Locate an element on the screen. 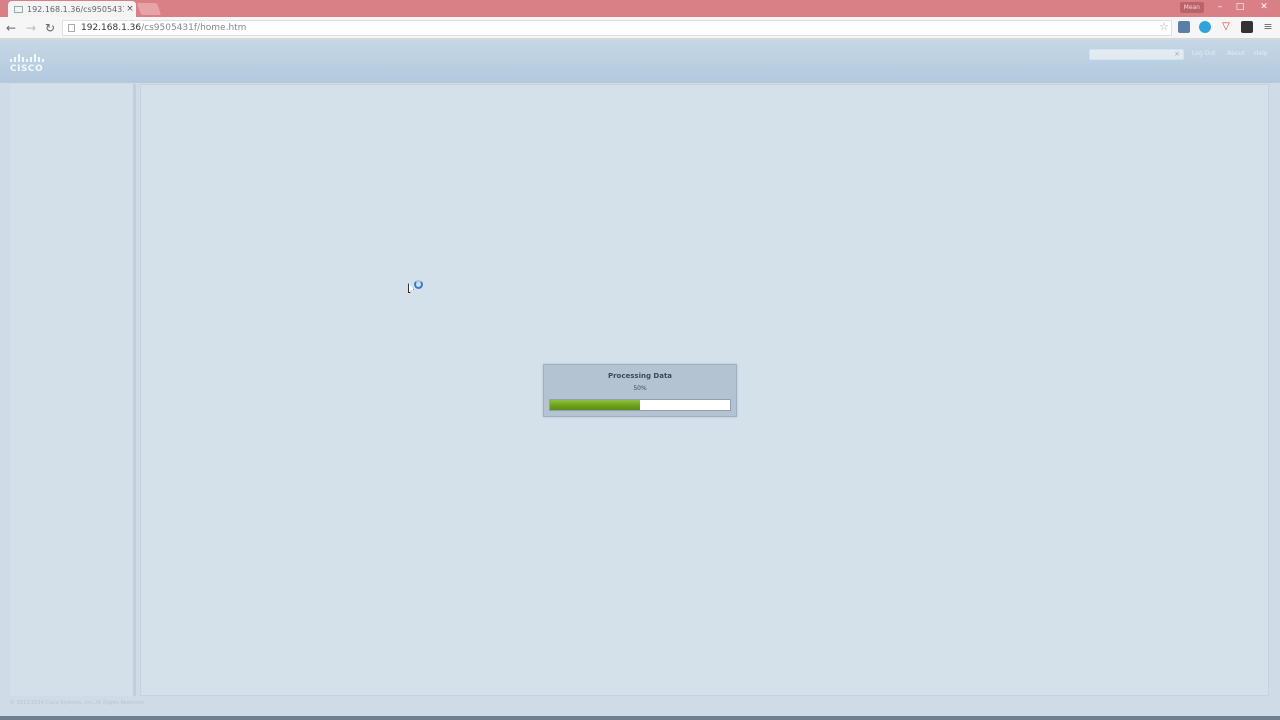  extension-globe-icon is located at coordinates (1205, 27).